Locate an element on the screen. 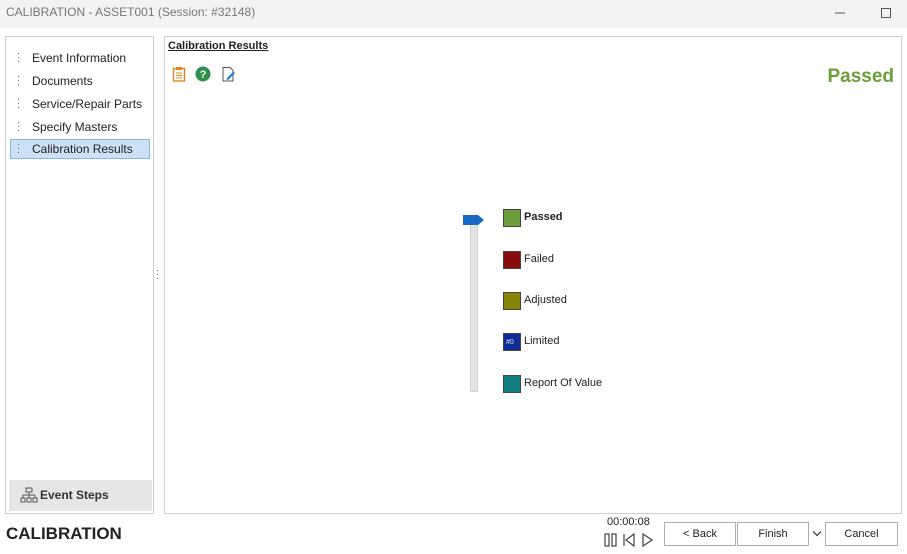  window-title: CALIBRATION - ASSET001 (Session: #32148) is located at coordinates (131, 12).